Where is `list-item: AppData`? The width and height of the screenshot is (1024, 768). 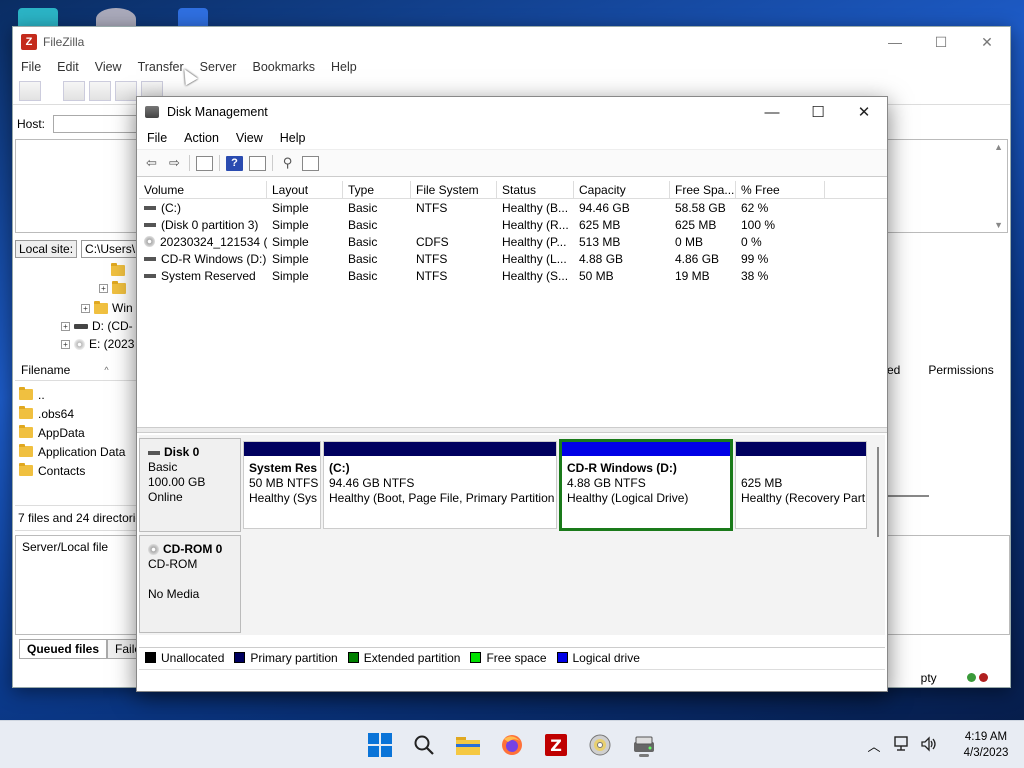
list-item: AppData is located at coordinates (72, 432).